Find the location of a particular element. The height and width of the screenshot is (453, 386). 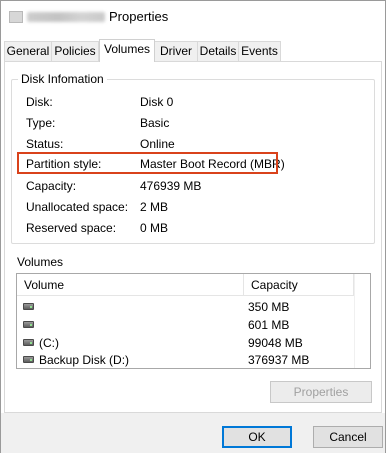

column-header-capacity: Capacity is located at coordinates (299, 285).